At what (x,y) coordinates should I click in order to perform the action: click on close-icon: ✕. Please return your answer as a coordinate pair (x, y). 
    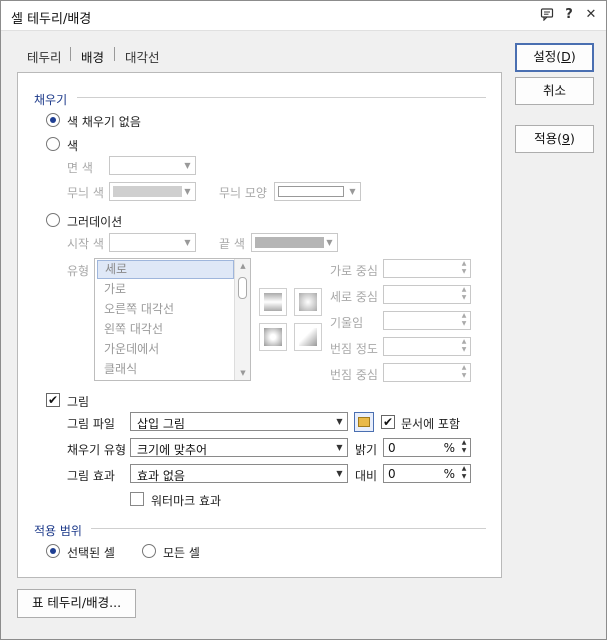
    Looking at the image, I should click on (591, 15).